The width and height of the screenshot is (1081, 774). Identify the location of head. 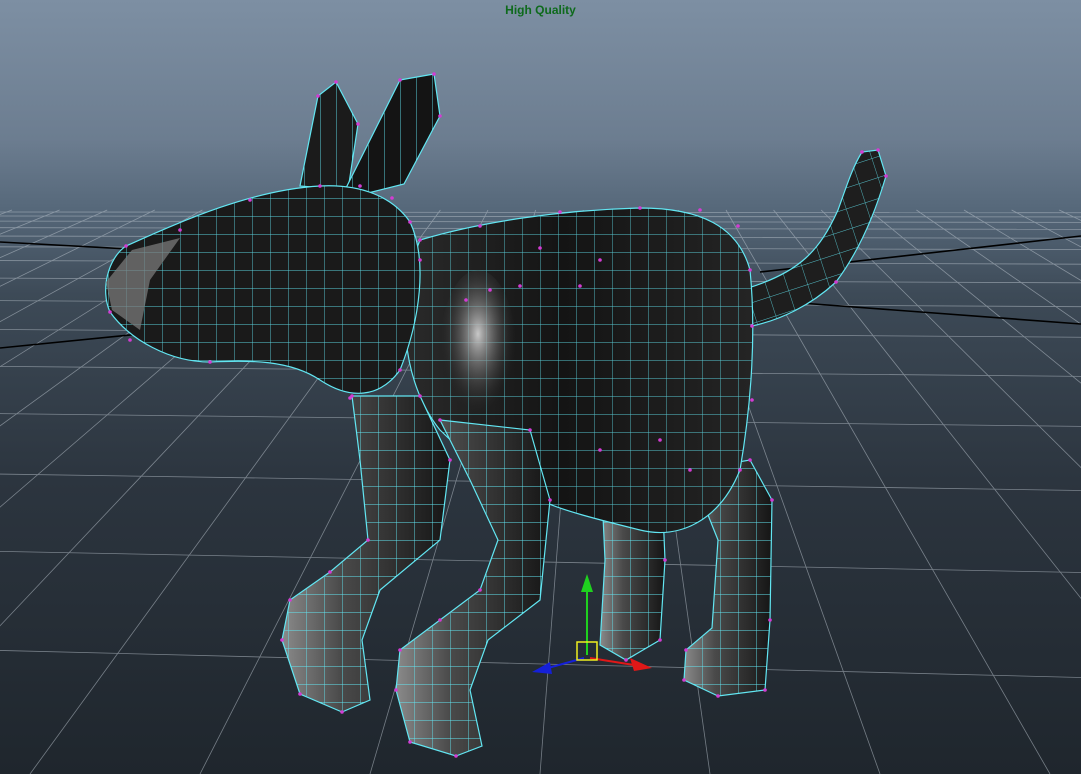
(263, 289).